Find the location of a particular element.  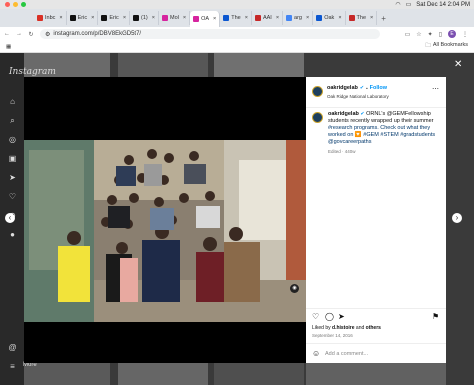

folder-icon: 🗀 is located at coordinates (428, 46).